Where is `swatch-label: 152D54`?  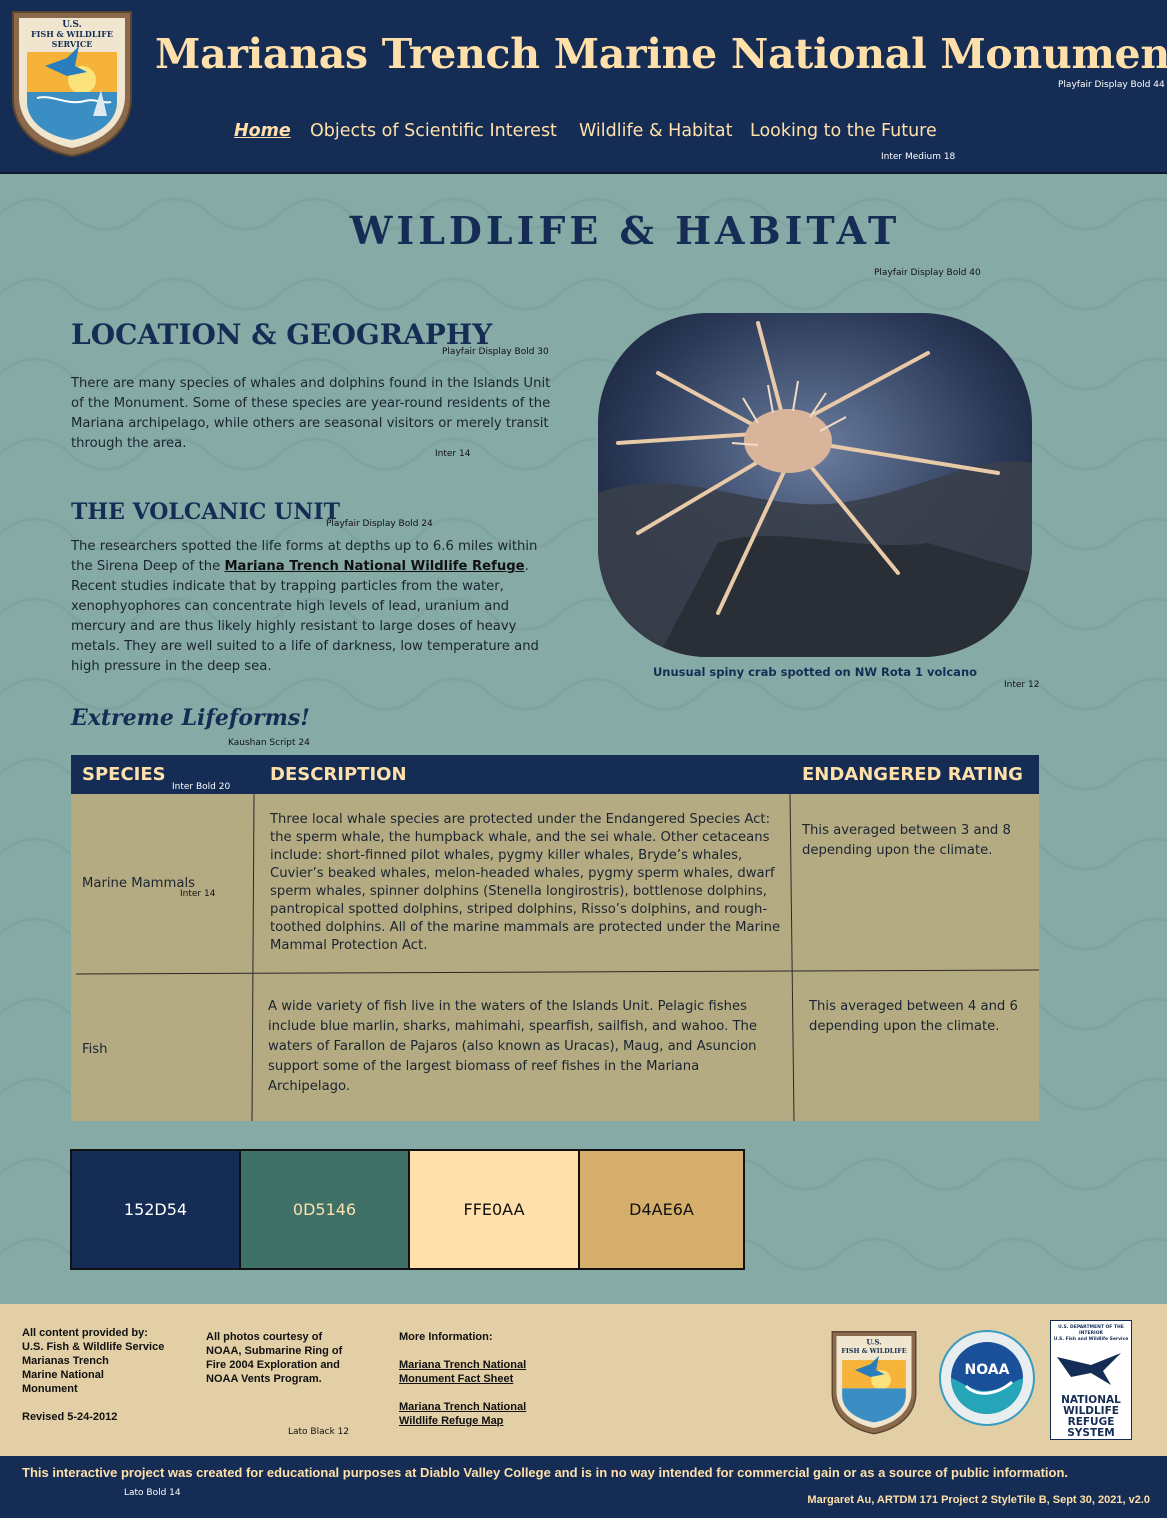 swatch-label: 152D54 is located at coordinates (155, 1209).